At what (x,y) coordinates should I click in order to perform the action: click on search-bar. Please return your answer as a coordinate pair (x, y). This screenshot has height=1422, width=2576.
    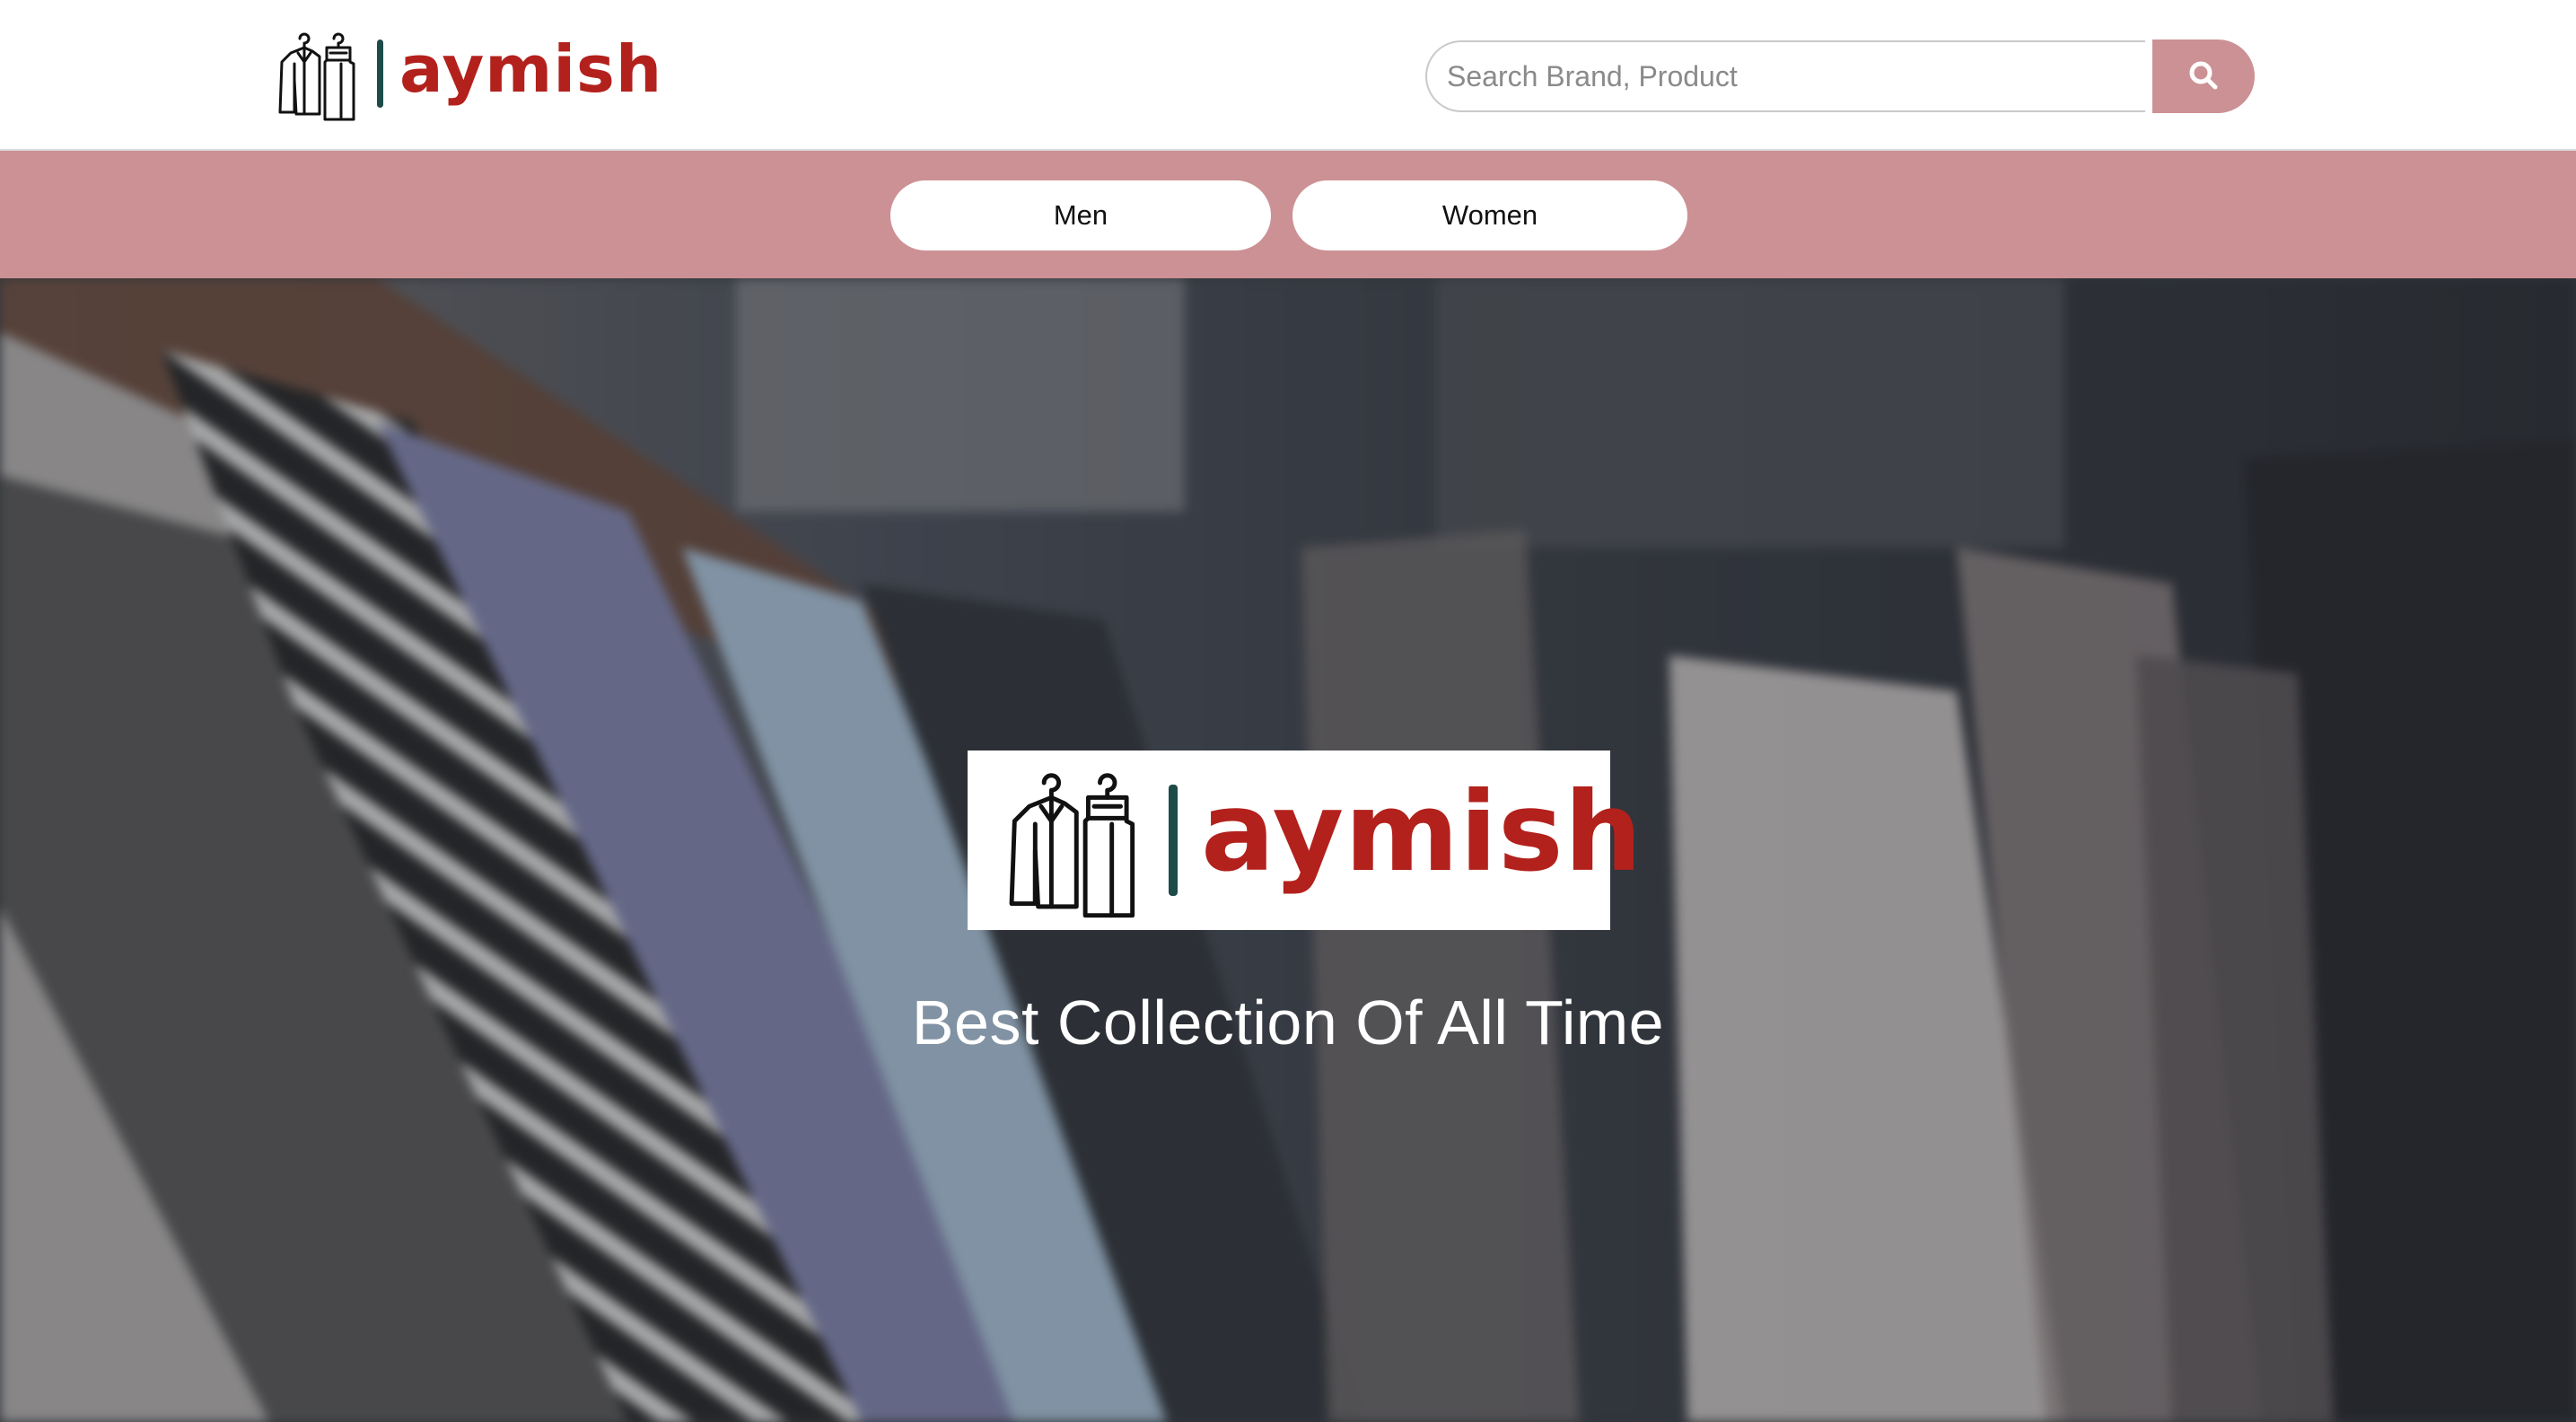
    Looking at the image, I should click on (1840, 76).